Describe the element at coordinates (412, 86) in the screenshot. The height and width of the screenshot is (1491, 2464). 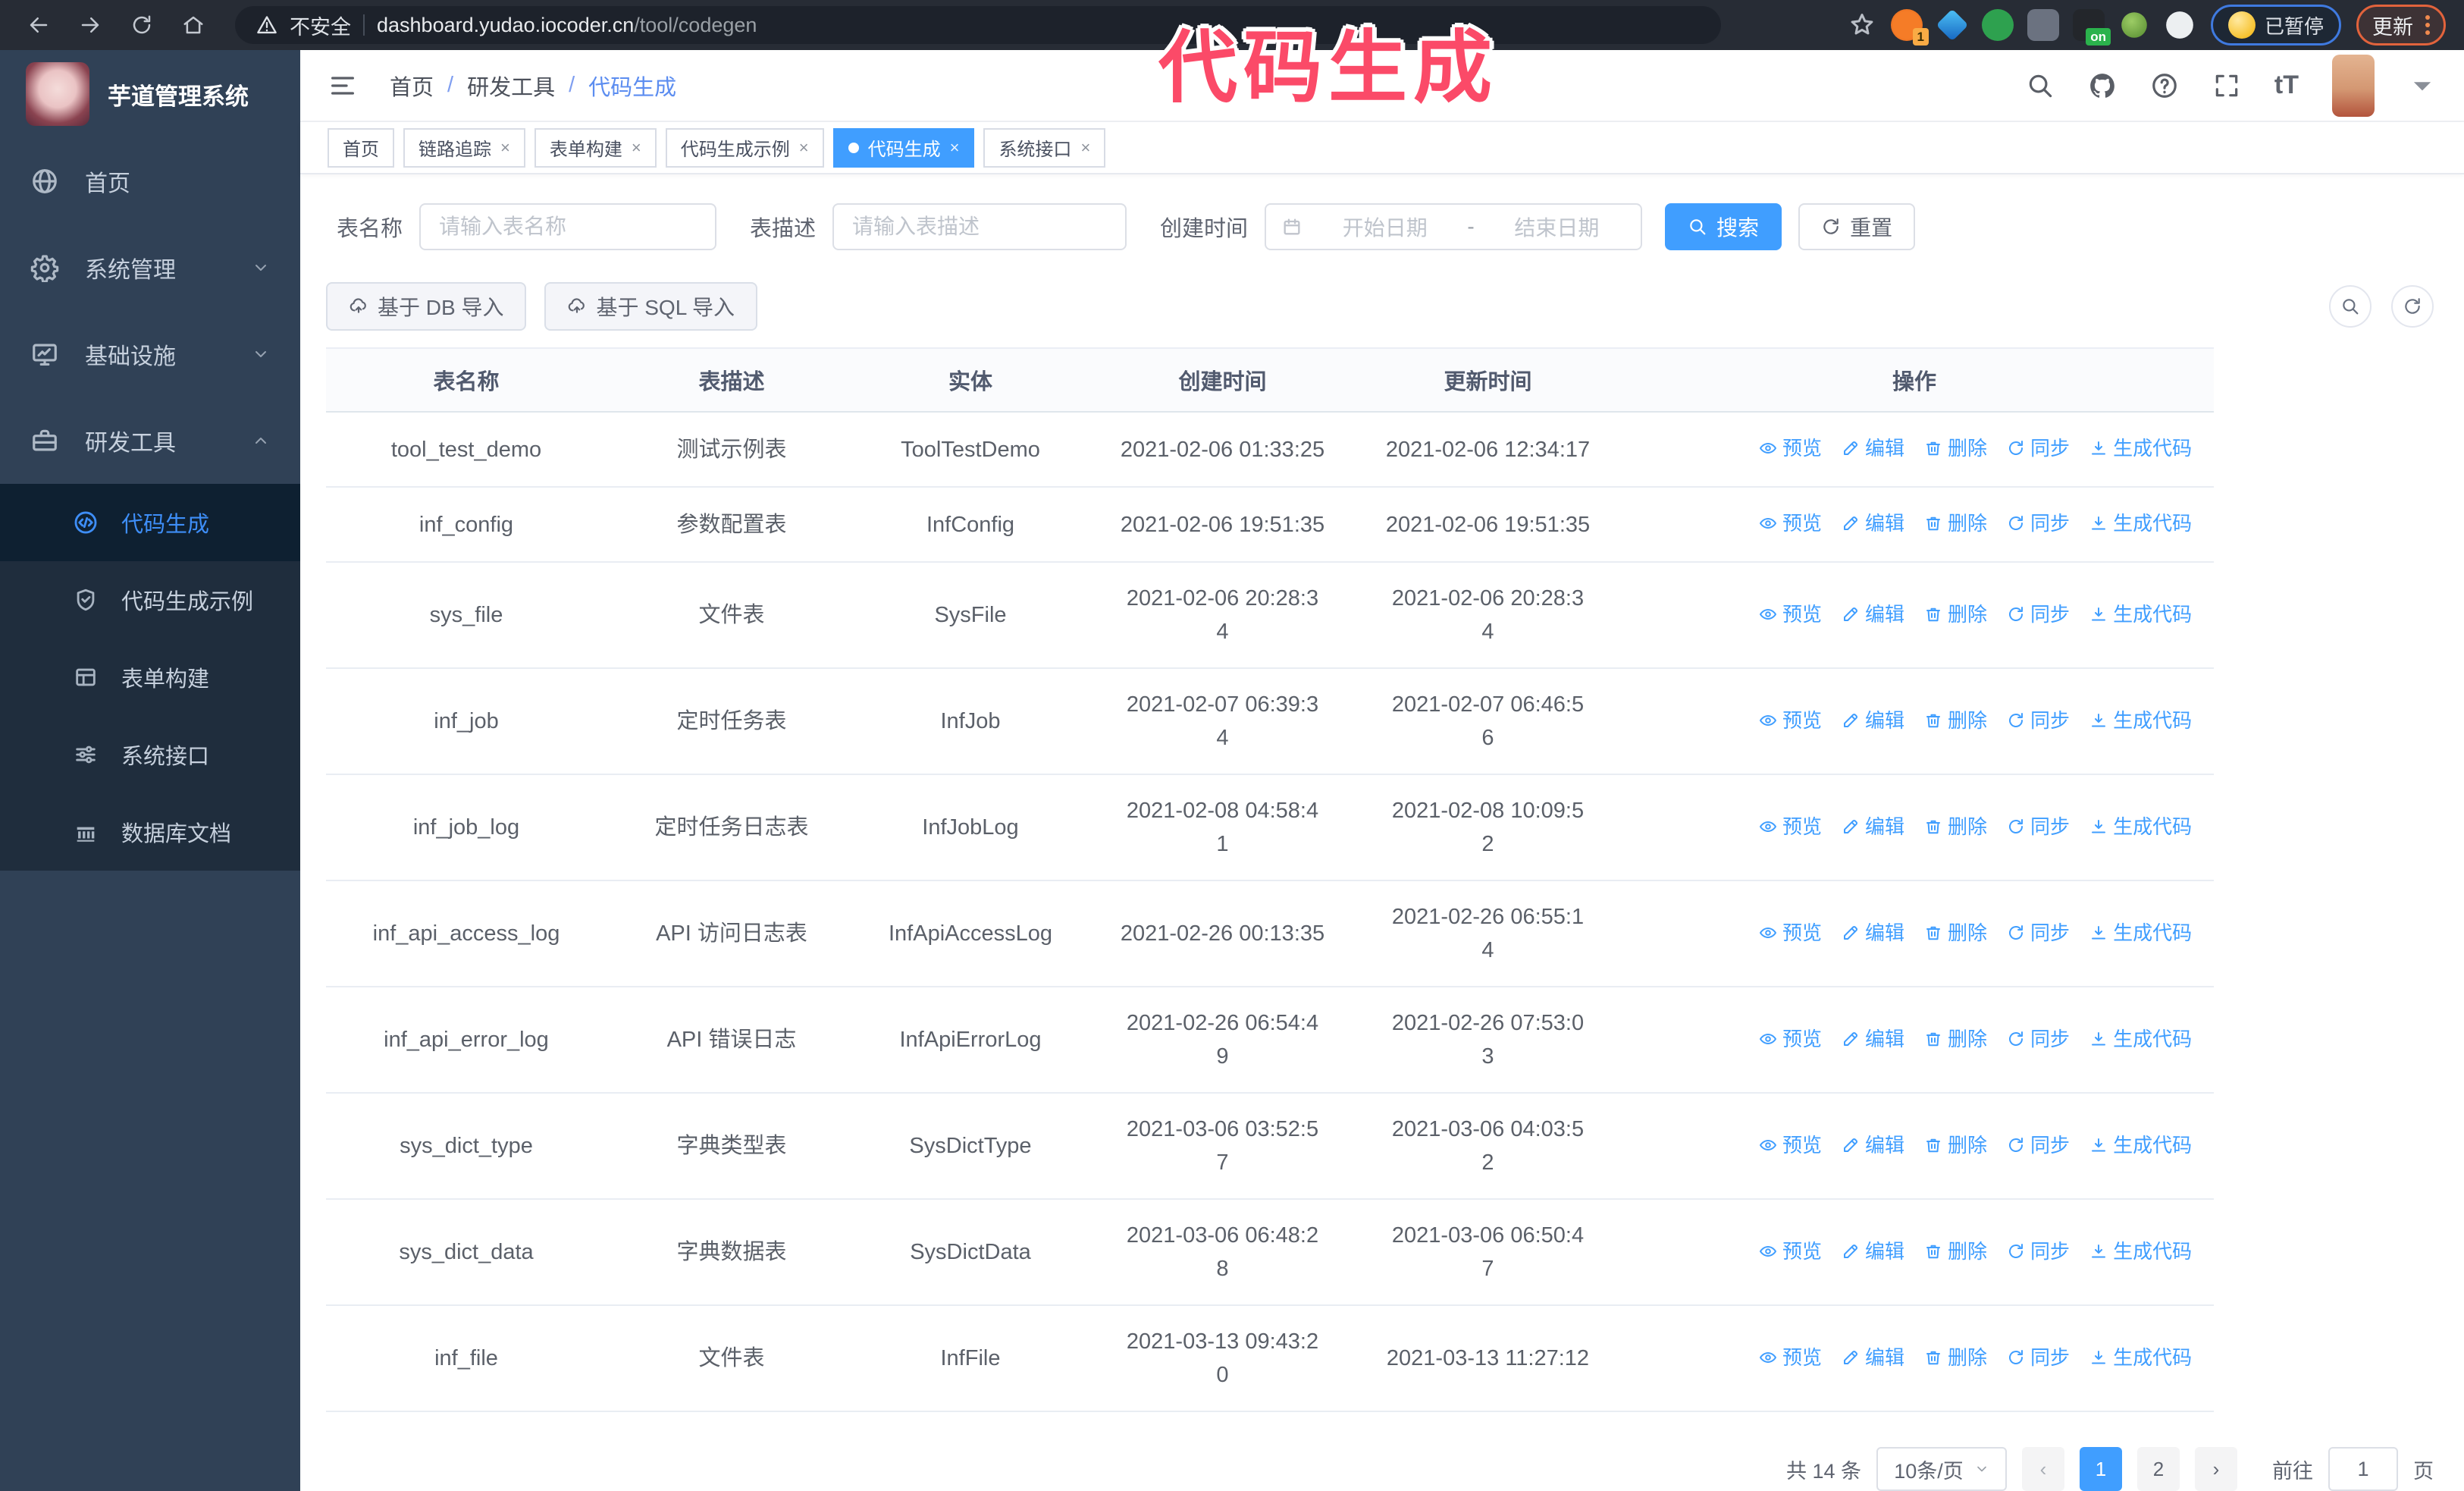
I see `breadcrumb-item: 首页` at that location.